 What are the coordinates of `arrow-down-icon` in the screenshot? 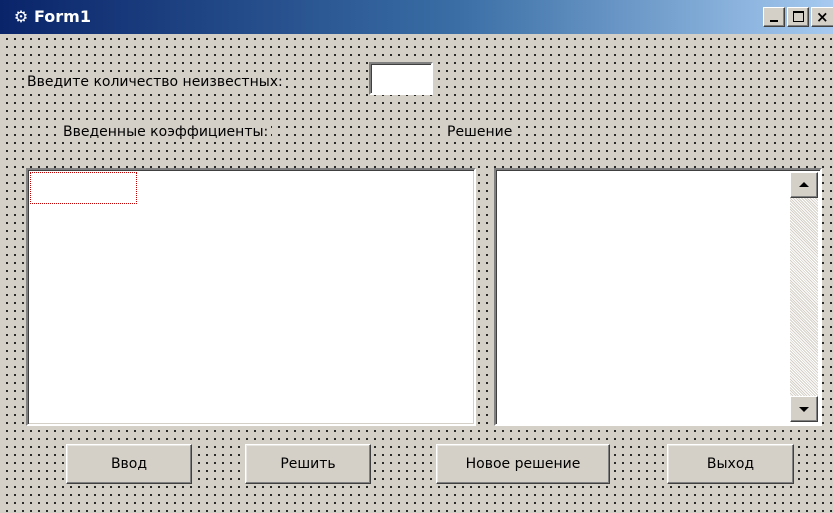 It's located at (804, 409).